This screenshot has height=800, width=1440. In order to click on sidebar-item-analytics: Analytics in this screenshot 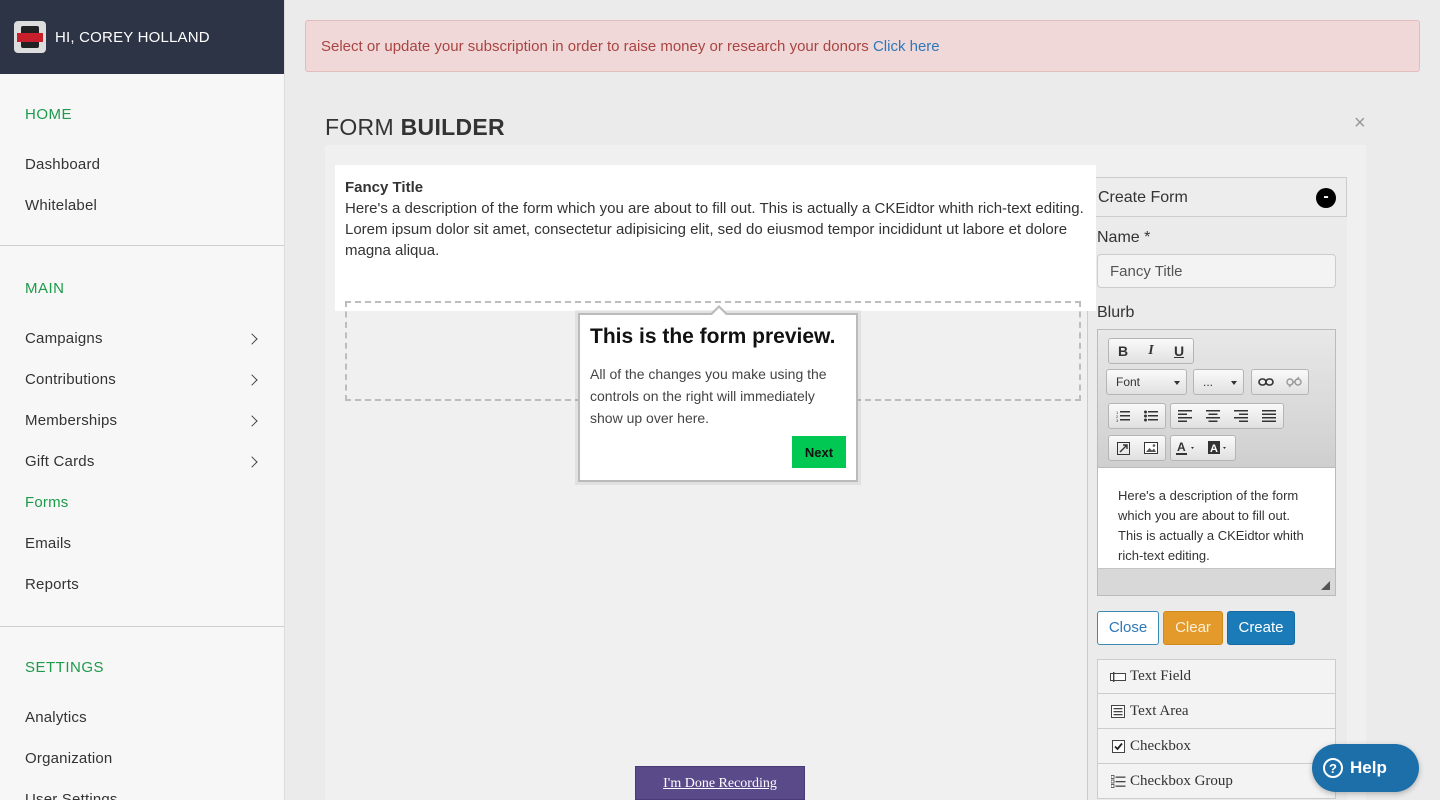, I will do `click(142, 718)`.